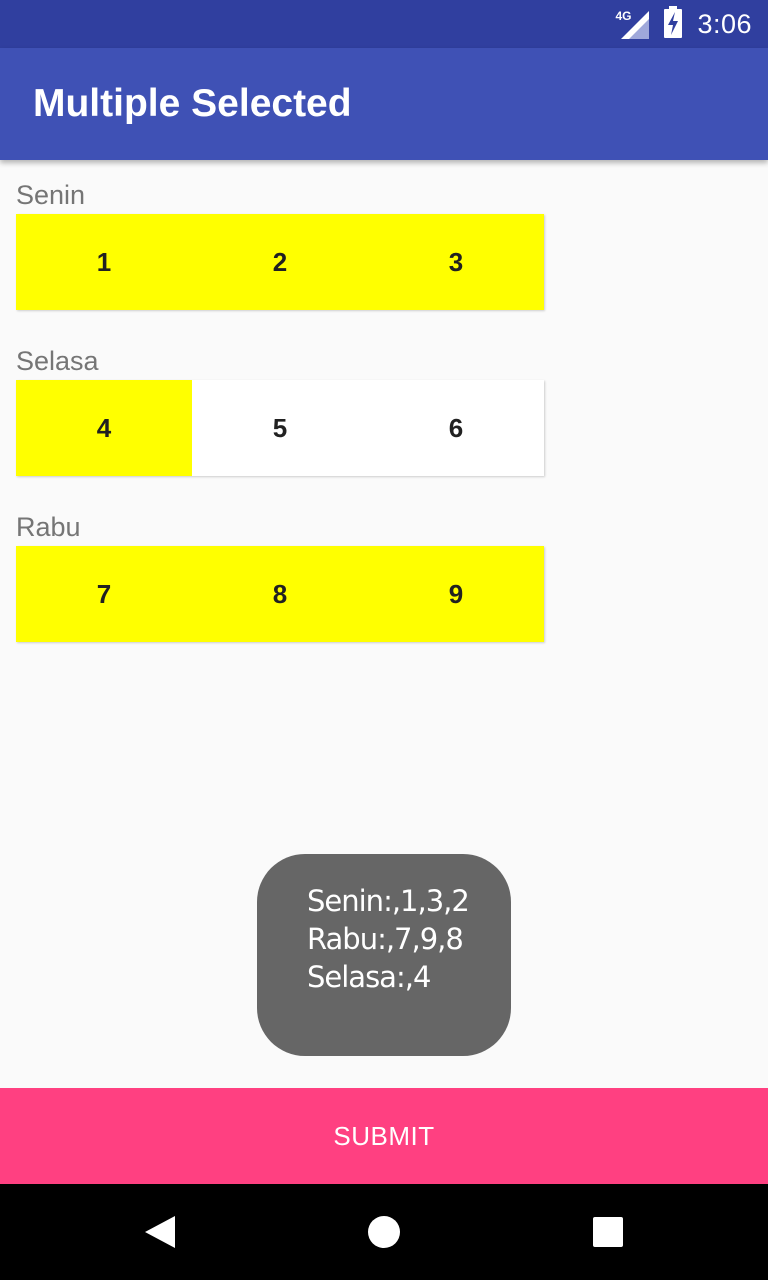 This screenshot has height=1280, width=768. Describe the element at coordinates (388, 901) in the screenshot. I see `toast-line-senin: Senin:,1,3,2` at that location.